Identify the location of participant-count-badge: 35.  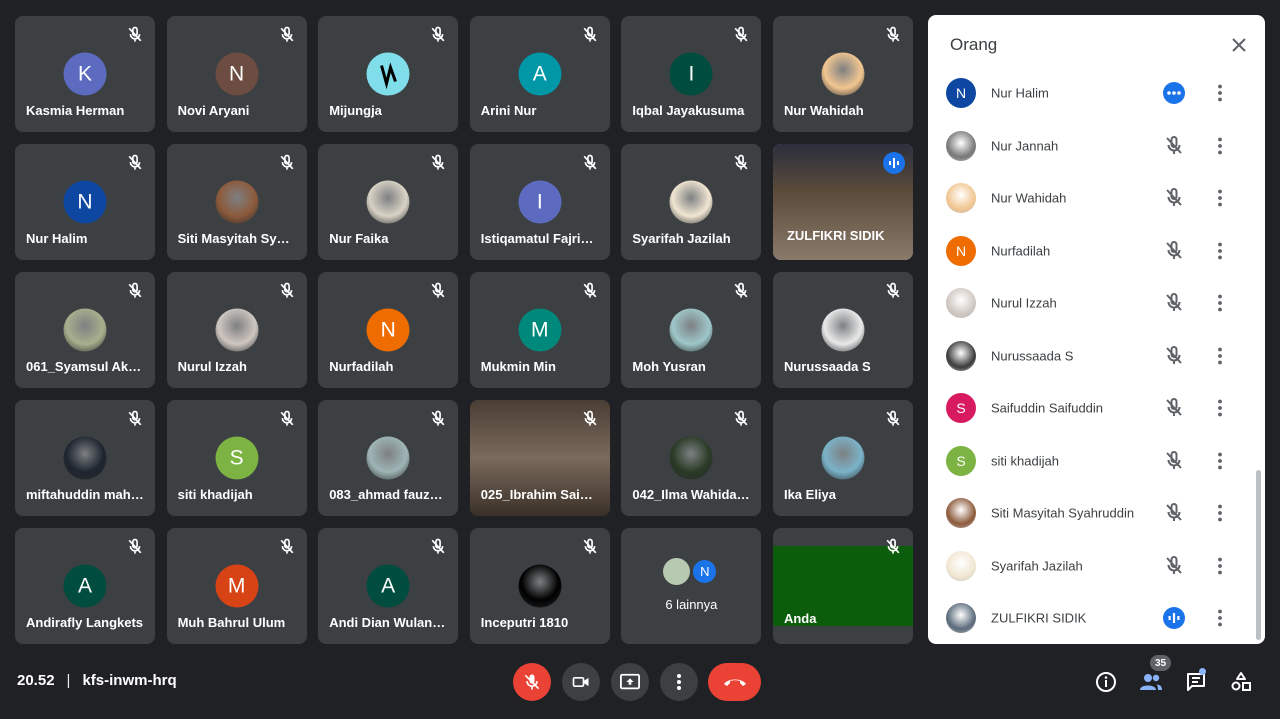
(1160, 663).